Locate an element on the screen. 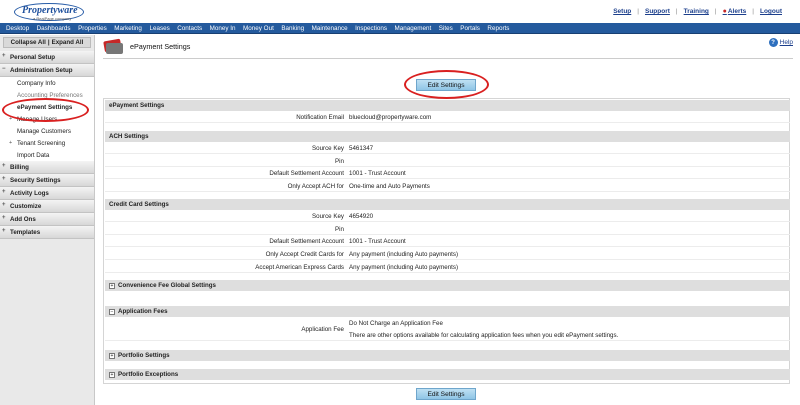 The height and width of the screenshot is (405, 800). nav-reports: Reports is located at coordinates (498, 28).